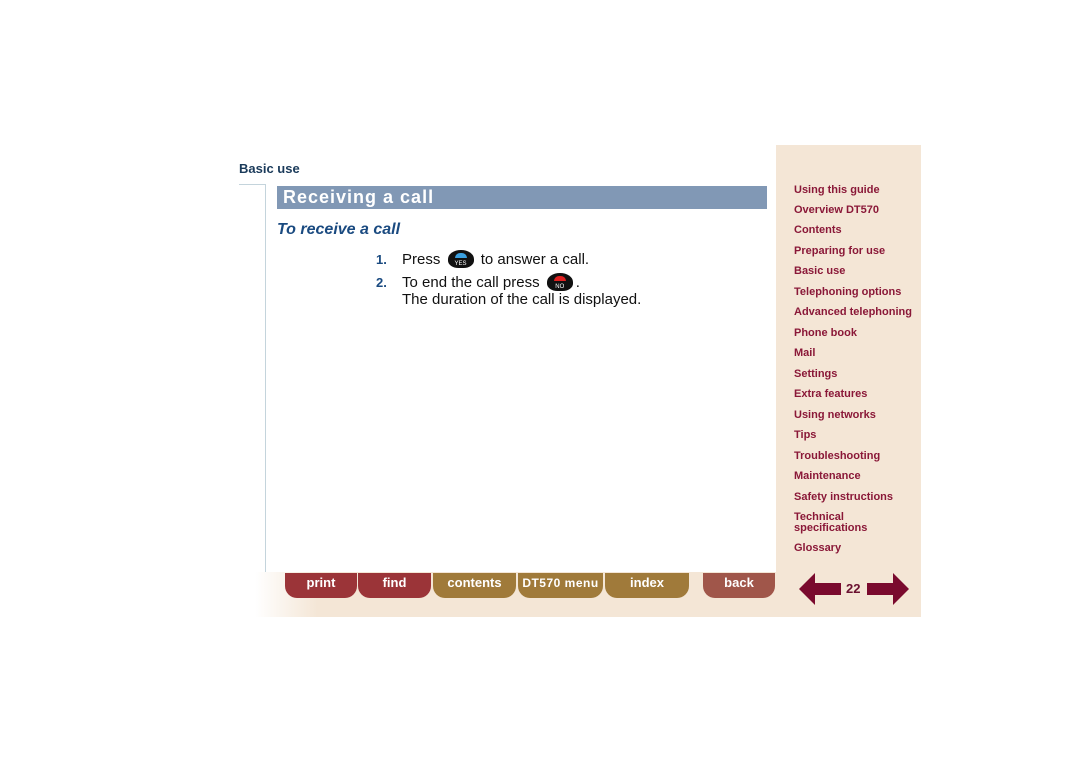  What do you see at coordinates (843, 497) in the screenshot?
I see `sidebar-link-safety-instructions: Safety instructions` at bounding box center [843, 497].